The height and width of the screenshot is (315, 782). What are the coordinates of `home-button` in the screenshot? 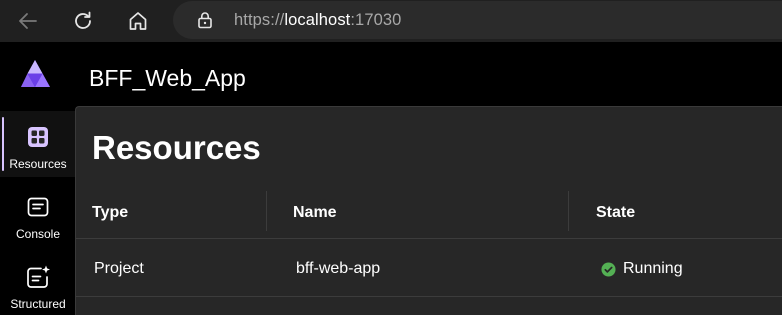 It's located at (138, 21).